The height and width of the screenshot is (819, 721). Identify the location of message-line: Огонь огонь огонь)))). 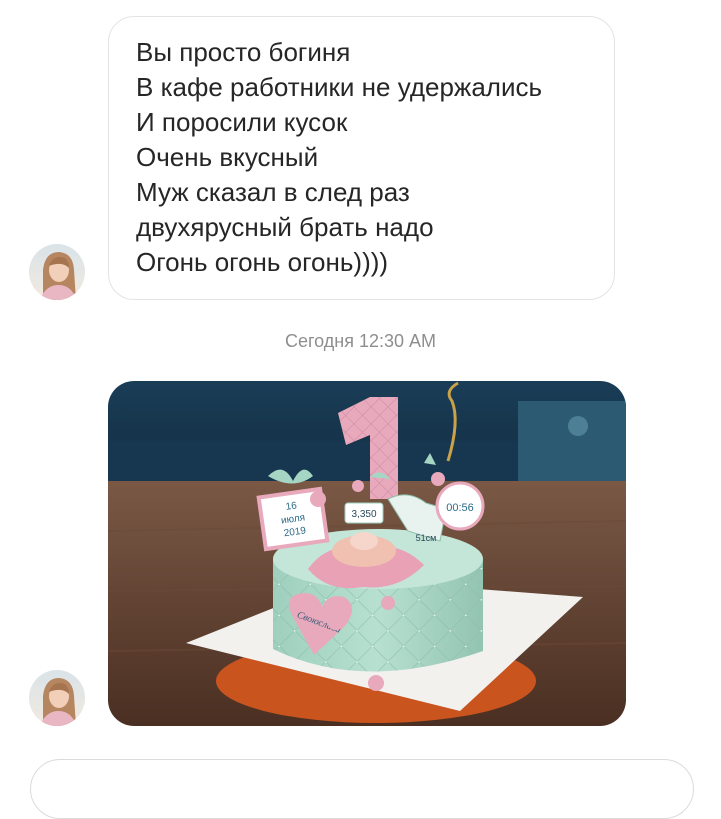
(262, 262).